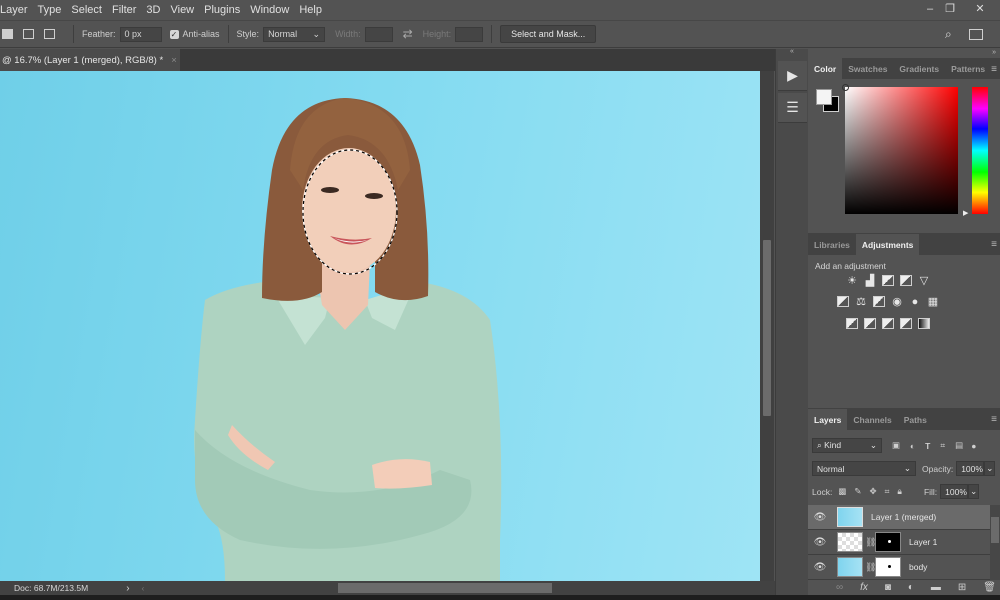 This screenshot has height=600, width=1000. What do you see at coordinates (86, 10) in the screenshot?
I see `menu-select: Select` at bounding box center [86, 10].